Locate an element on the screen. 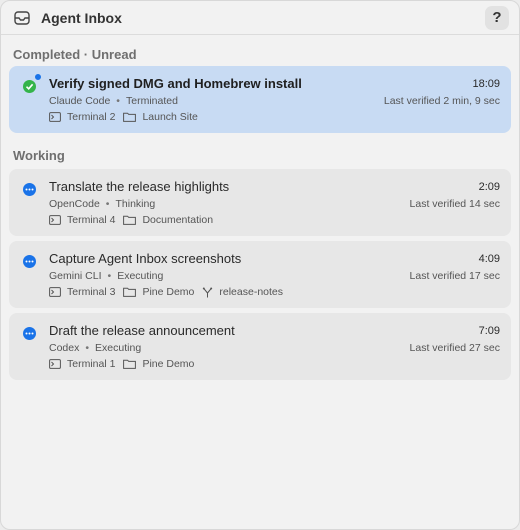 This screenshot has width=520, height=530. terminal-link: Terminal 1 is located at coordinates (82, 364).